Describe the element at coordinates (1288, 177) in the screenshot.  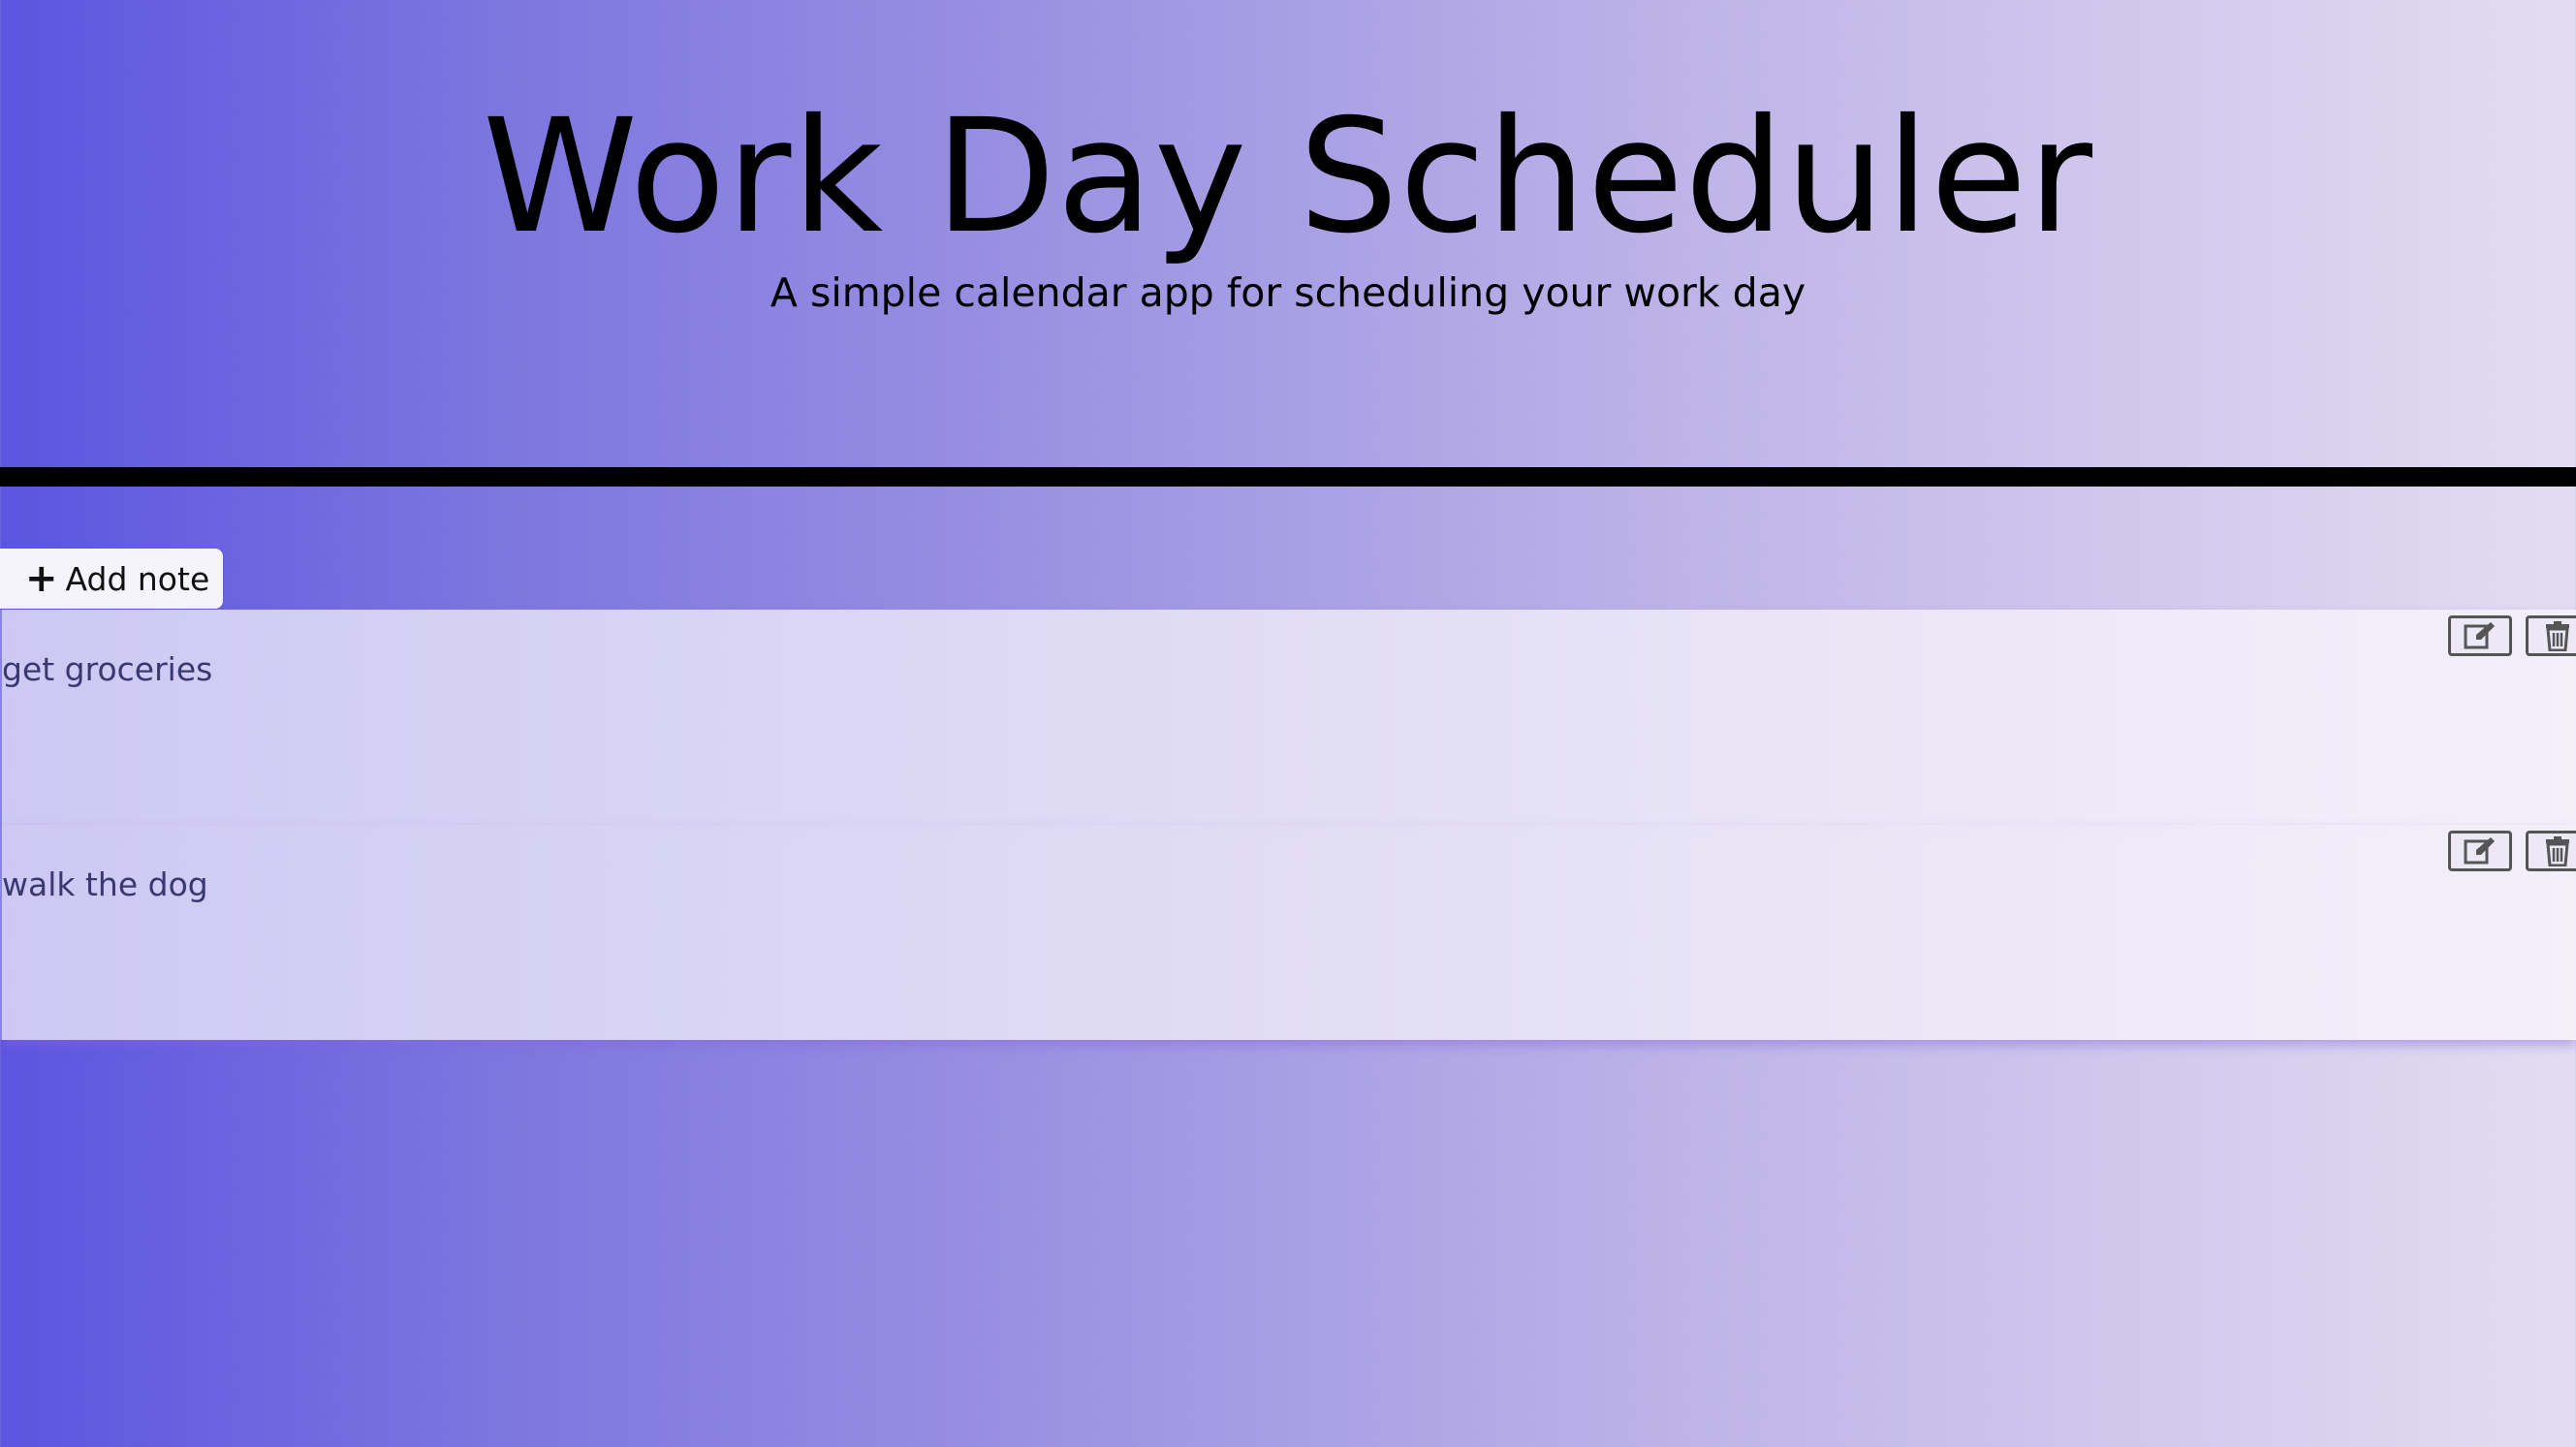
I see `page-title: Work Day Scheduler` at that location.